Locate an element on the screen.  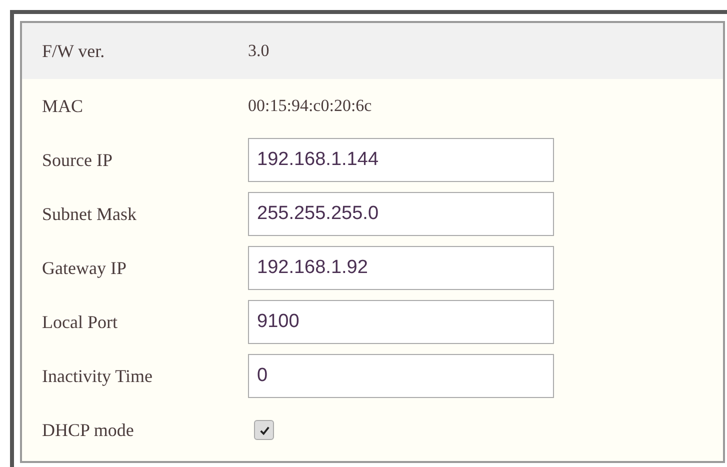
input-field: 255.255.255.0 is located at coordinates (401, 214).